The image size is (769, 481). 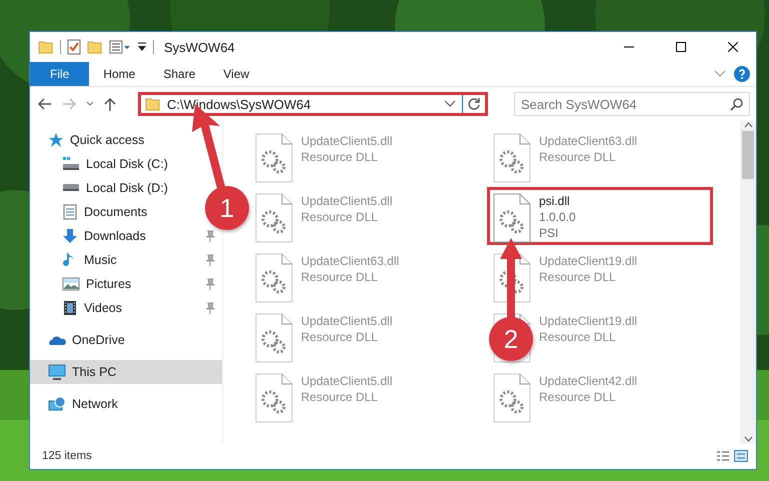 What do you see at coordinates (557, 217) in the screenshot?
I see `file-detail: 1.0.0.0` at bounding box center [557, 217].